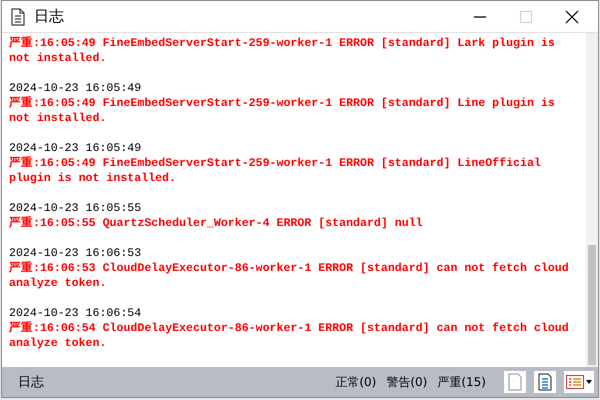 This screenshot has height=400, width=600. I want to click on log-timestamp: 2024-10-23 16:06:53, so click(75, 253).